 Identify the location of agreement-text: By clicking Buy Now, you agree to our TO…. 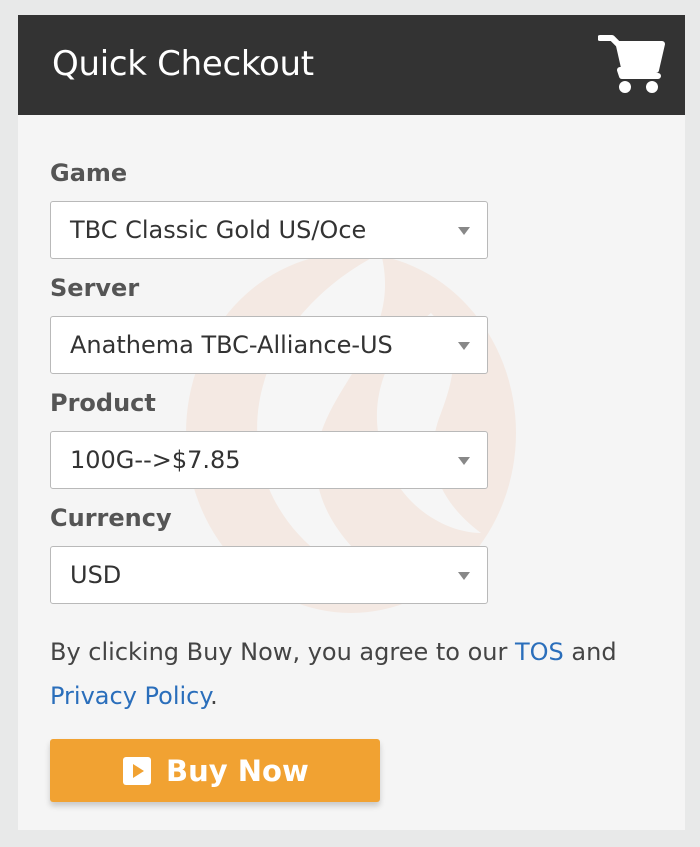
(355, 674).